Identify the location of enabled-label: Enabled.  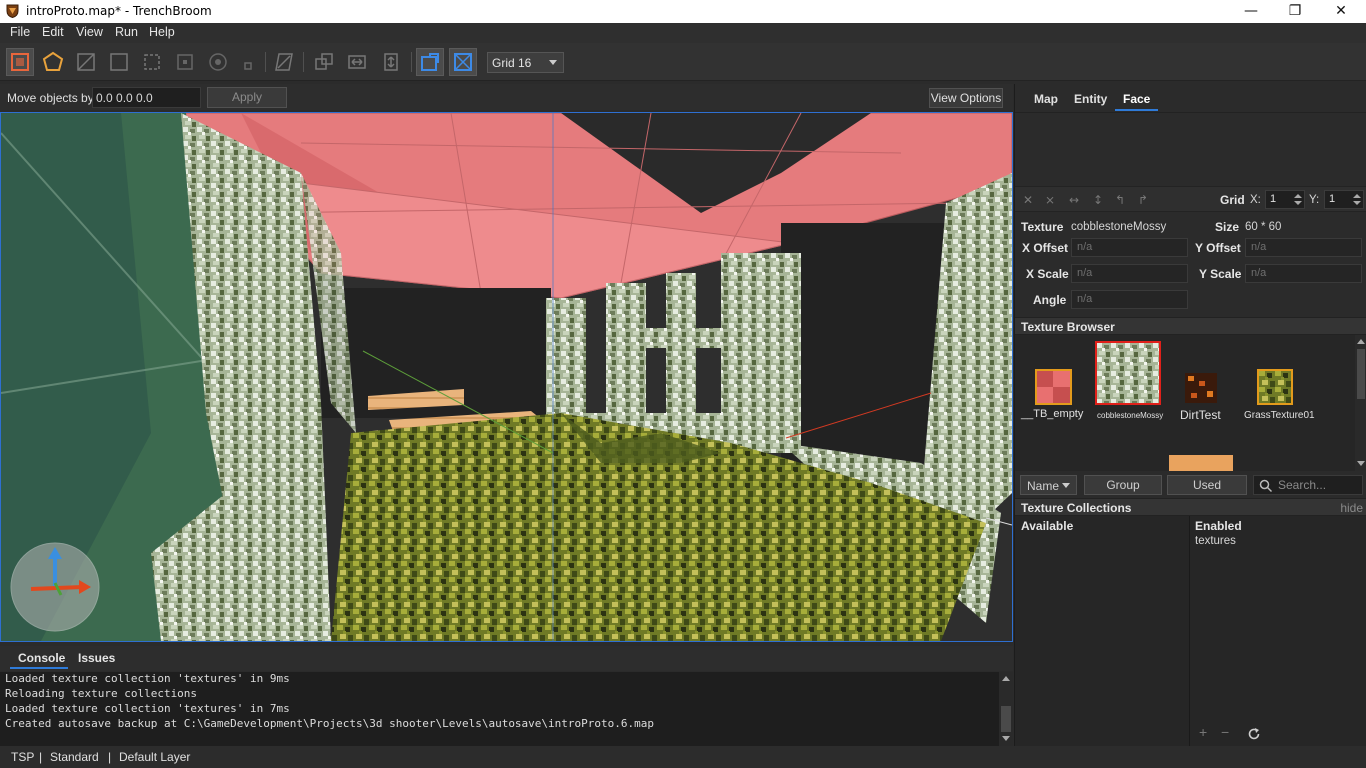
(1218, 526).